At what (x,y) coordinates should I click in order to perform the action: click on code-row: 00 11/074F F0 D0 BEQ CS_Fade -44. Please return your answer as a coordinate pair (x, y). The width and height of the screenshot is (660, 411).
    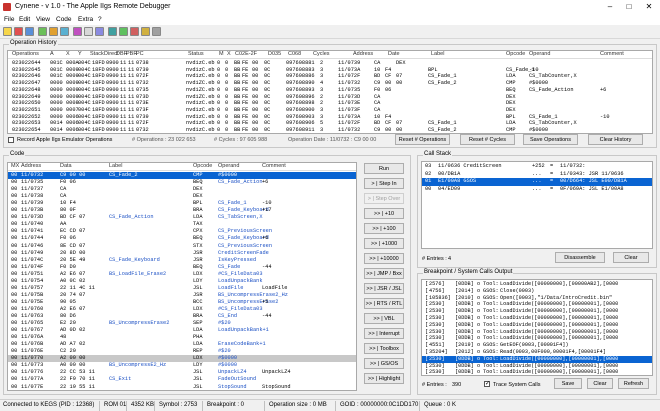
    Looking at the image, I should click on (182, 267).